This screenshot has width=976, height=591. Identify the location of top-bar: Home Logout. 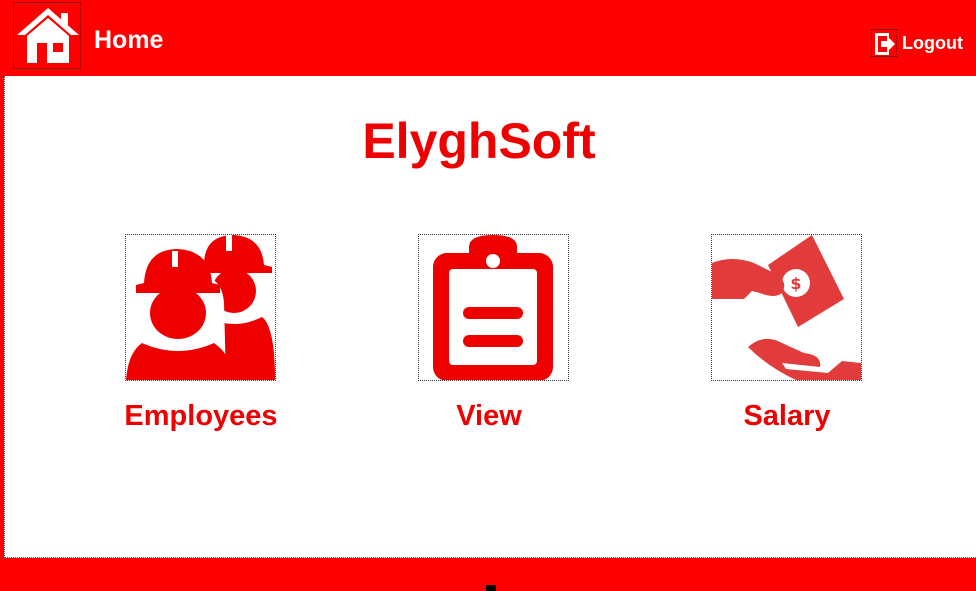
(488, 38).